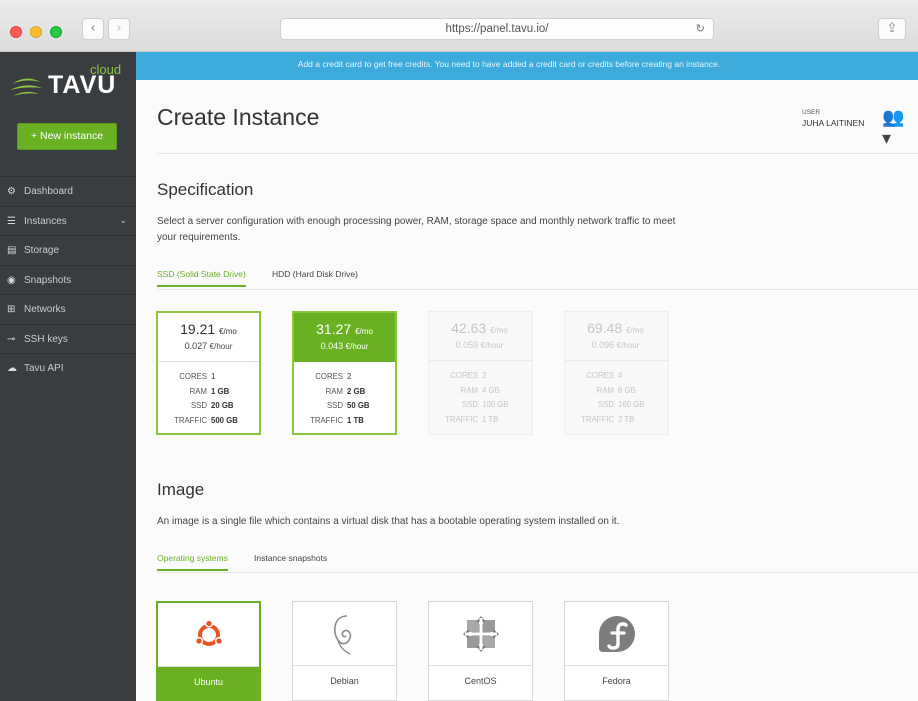 The height and width of the screenshot is (701, 918). Describe the element at coordinates (11, 191) in the screenshot. I see `dashboard-icon: ⚙` at that location.